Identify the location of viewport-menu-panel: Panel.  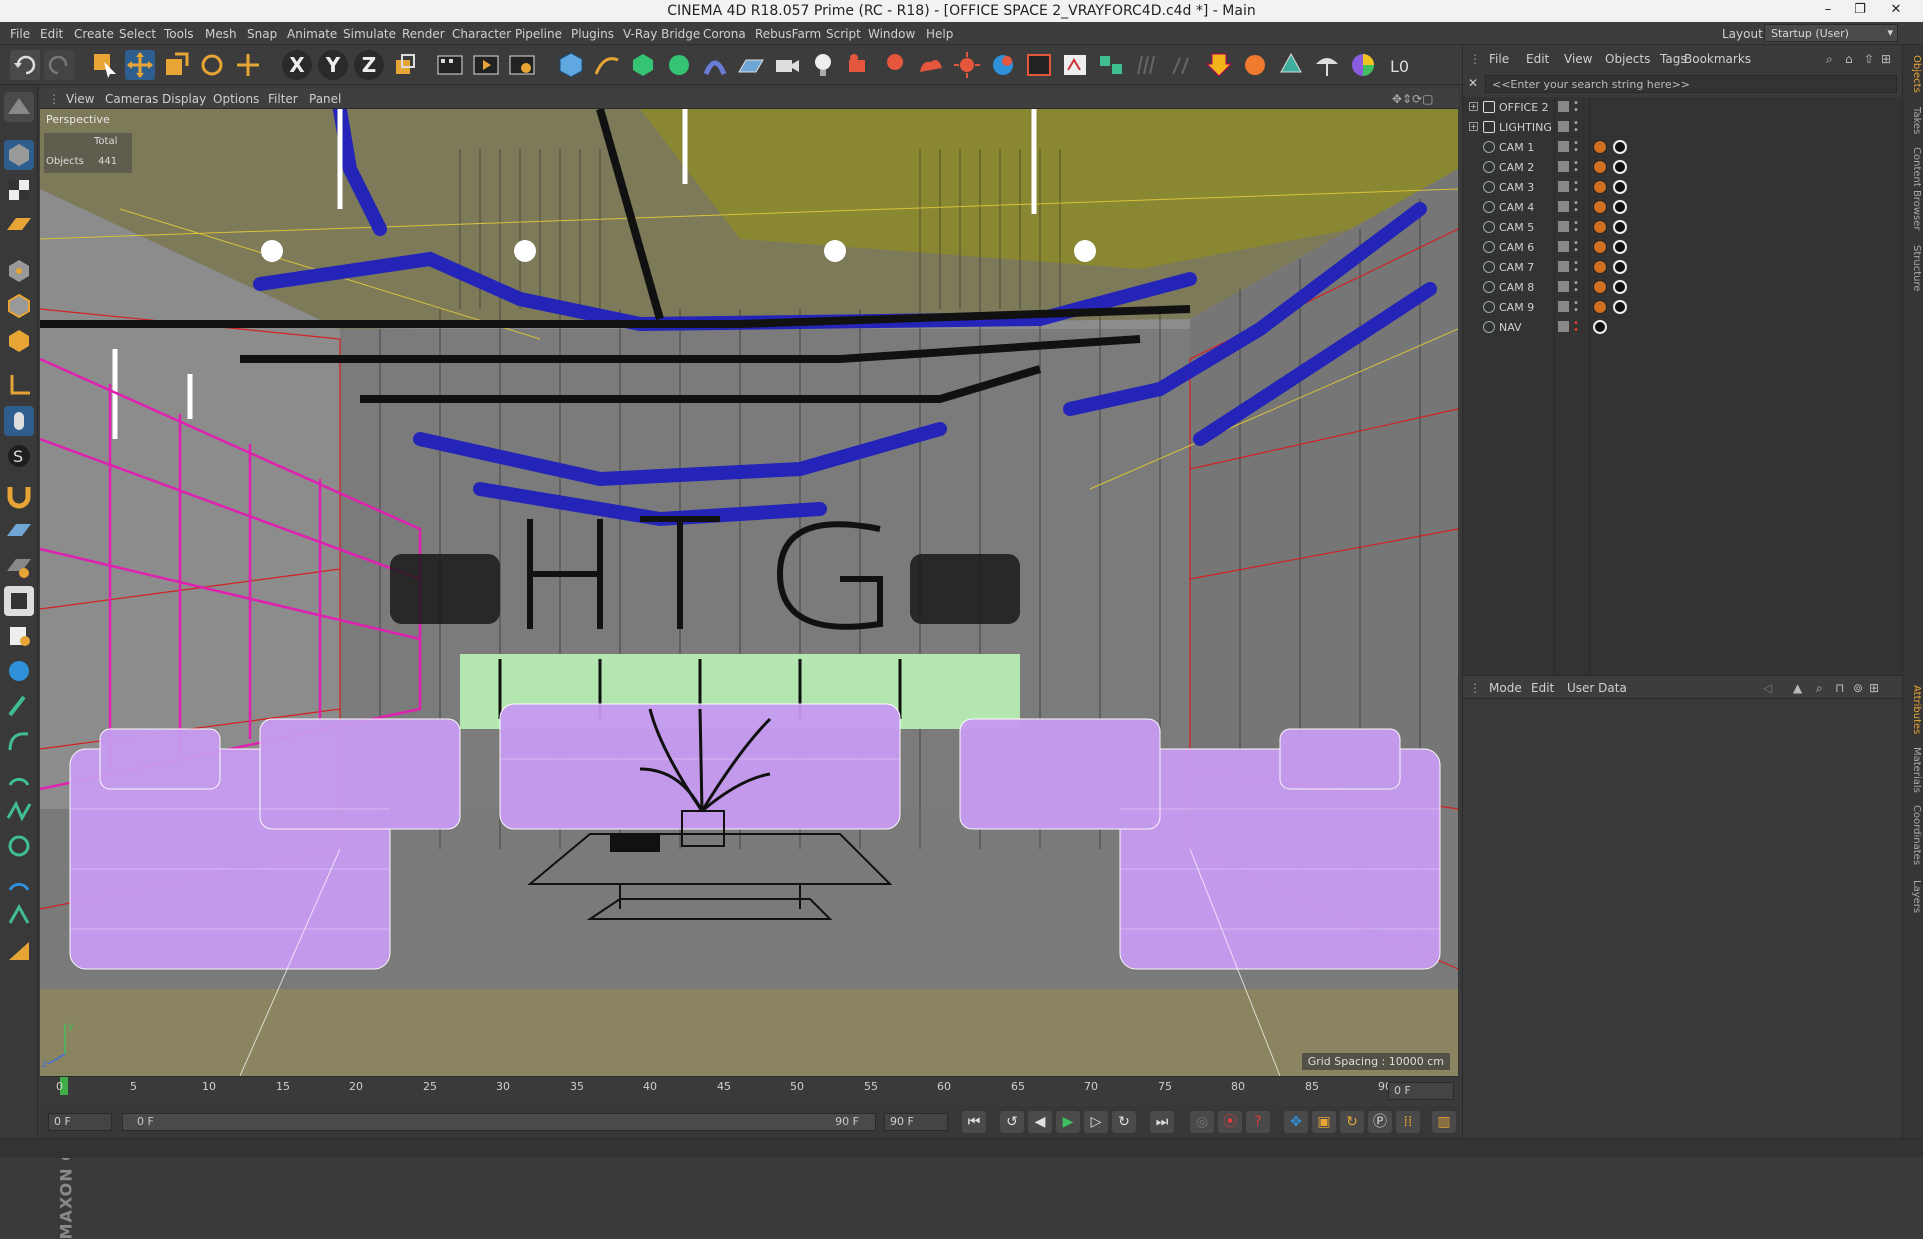
(325, 99).